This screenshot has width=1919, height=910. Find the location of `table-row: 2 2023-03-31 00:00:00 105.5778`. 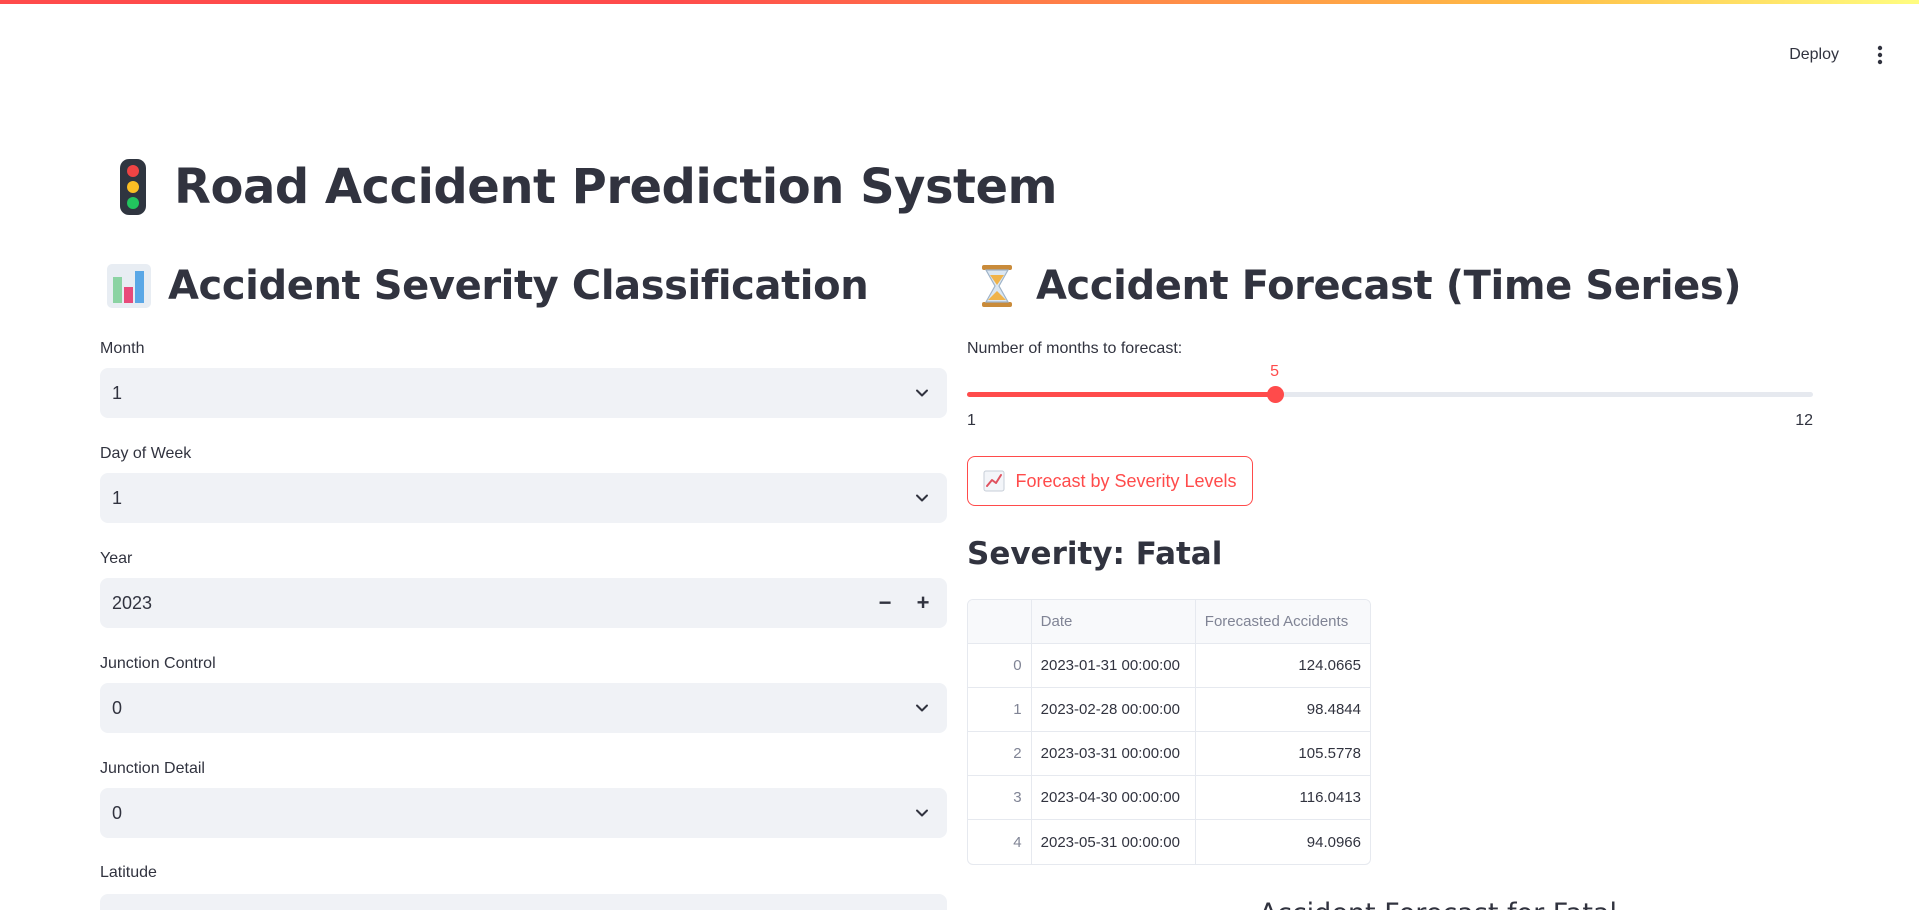

table-row: 2 2023-03-31 00:00:00 105.5778 is located at coordinates (1169, 754).